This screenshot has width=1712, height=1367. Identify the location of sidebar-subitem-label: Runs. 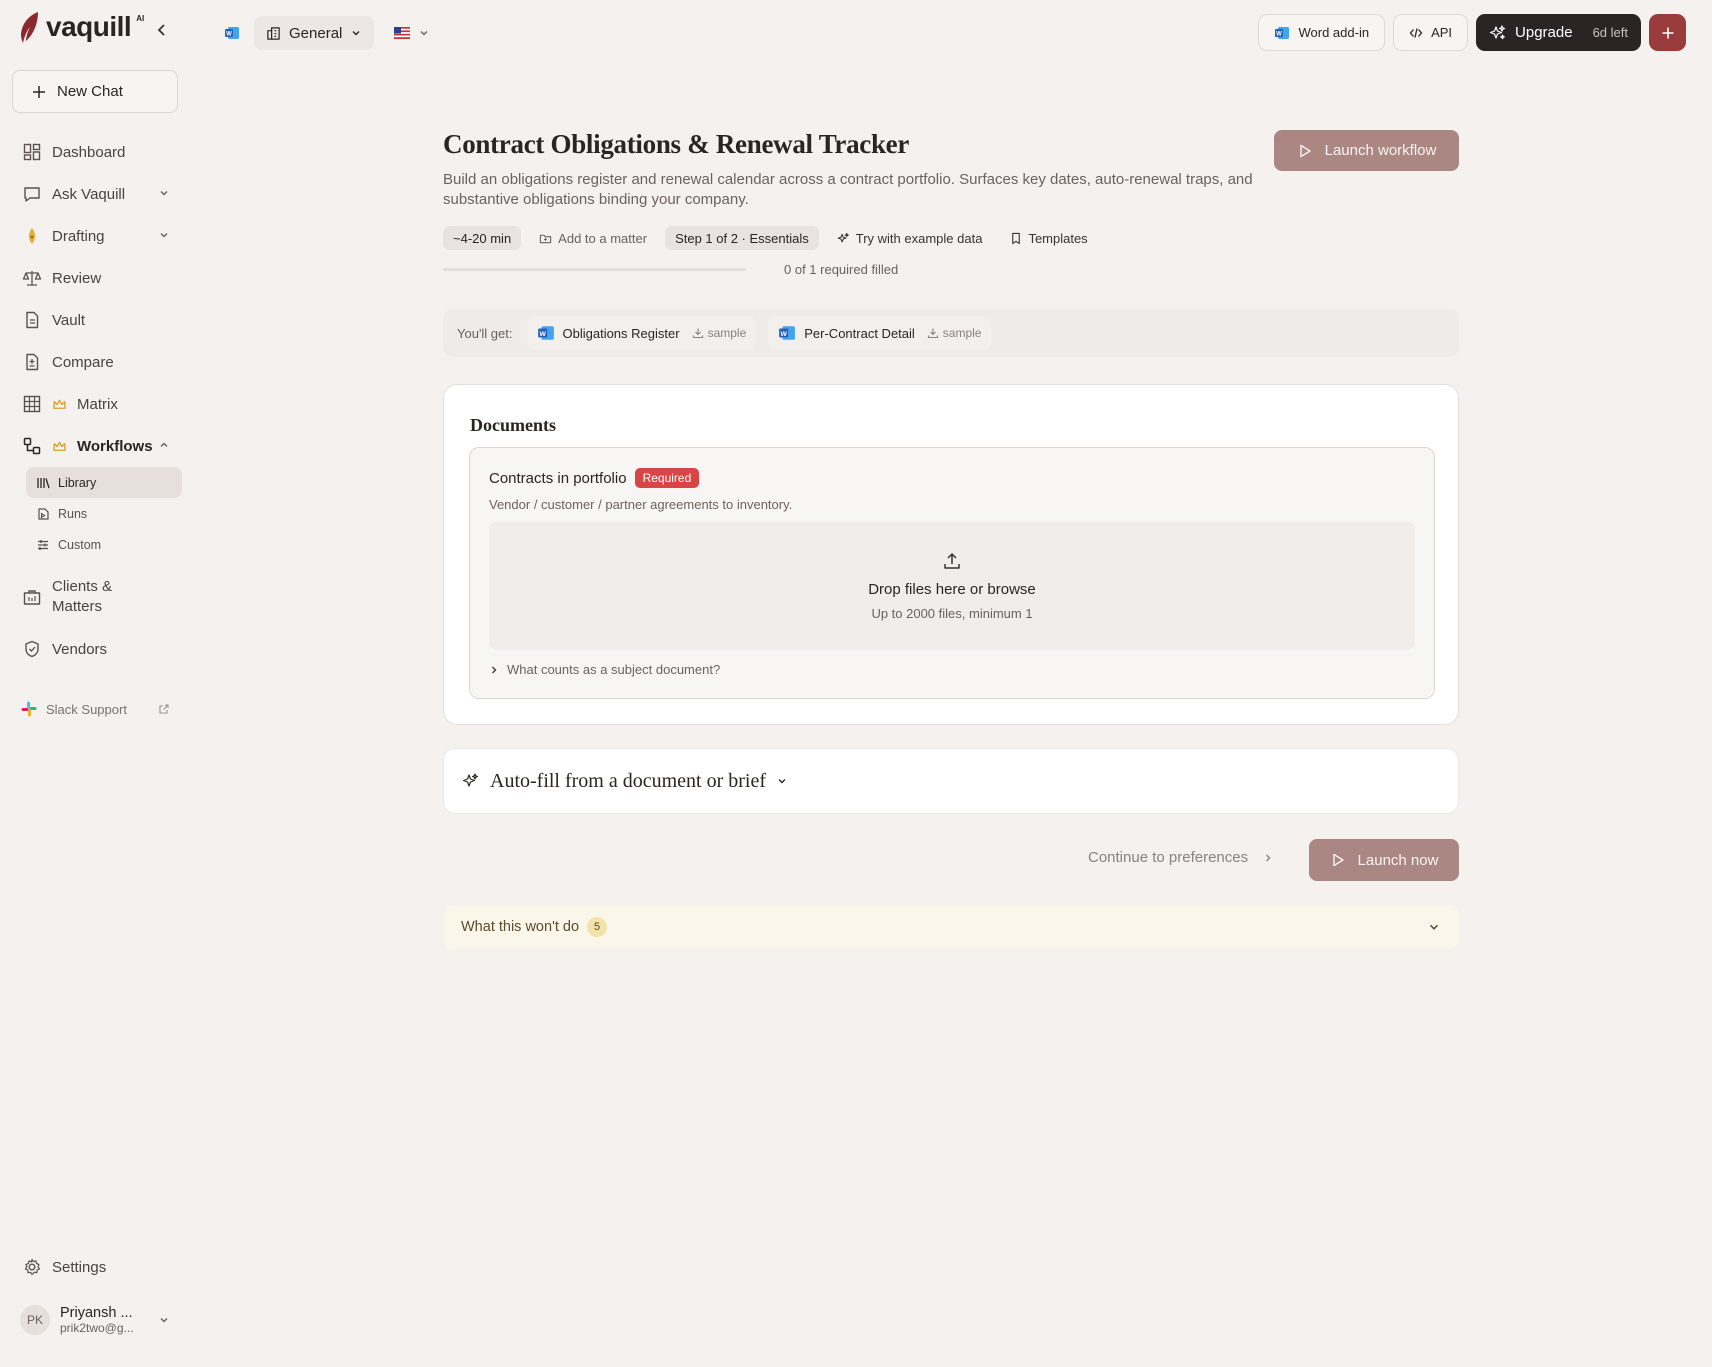
(73, 513).